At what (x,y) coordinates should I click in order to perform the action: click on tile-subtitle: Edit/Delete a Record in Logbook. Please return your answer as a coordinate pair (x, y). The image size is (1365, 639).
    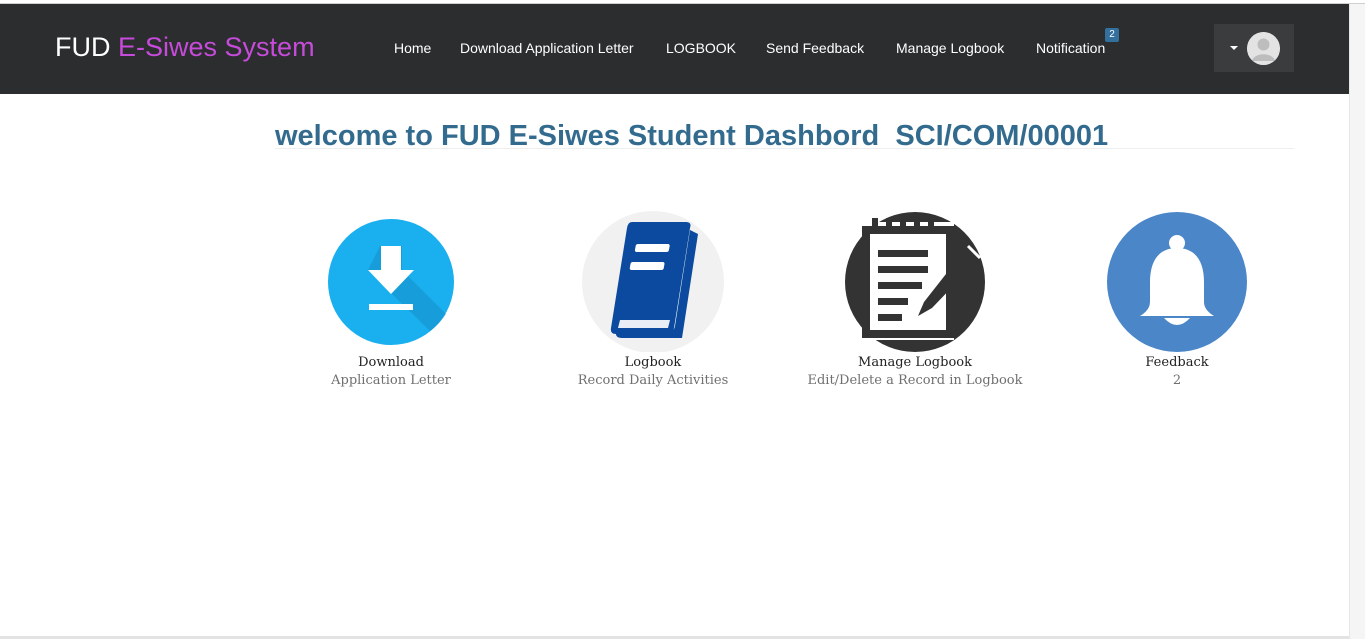
    Looking at the image, I should click on (915, 380).